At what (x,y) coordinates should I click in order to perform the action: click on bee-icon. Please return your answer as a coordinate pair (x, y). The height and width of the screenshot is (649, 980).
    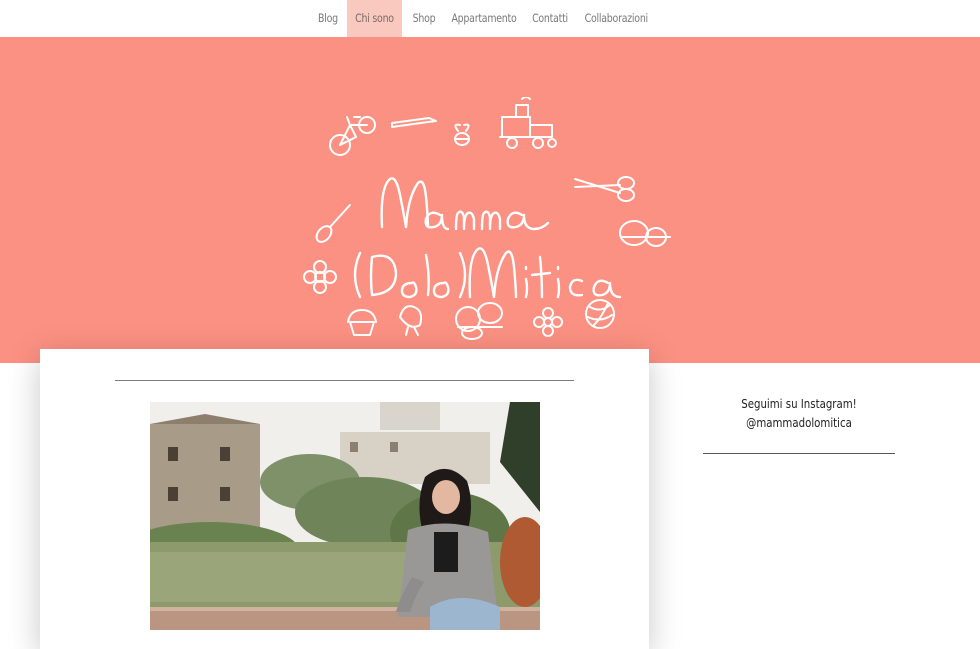
    Looking at the image, I should click on (462, 134).